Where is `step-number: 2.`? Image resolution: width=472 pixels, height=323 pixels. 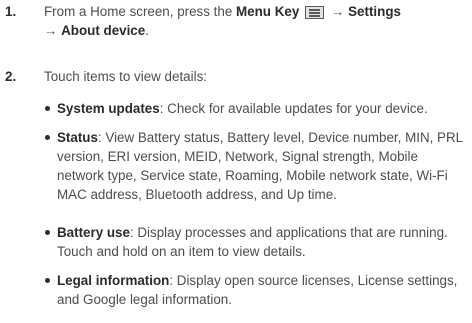
step-number: 2. is located at coordinates (11, 76).